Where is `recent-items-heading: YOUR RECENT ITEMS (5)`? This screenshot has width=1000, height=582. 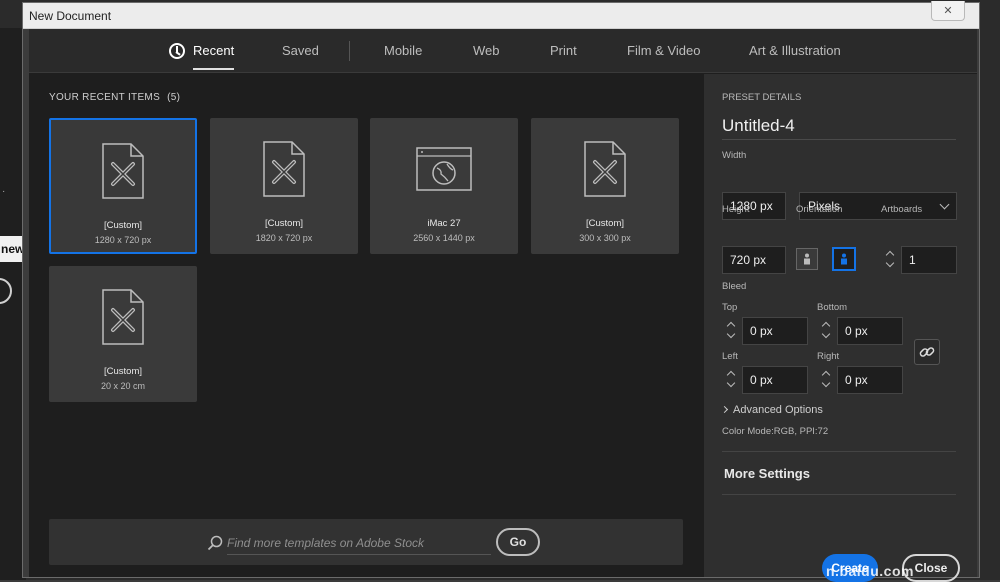
recent-items-heading: YOUR RECENT ITEMS (5) is located at coordinates (114, 97).